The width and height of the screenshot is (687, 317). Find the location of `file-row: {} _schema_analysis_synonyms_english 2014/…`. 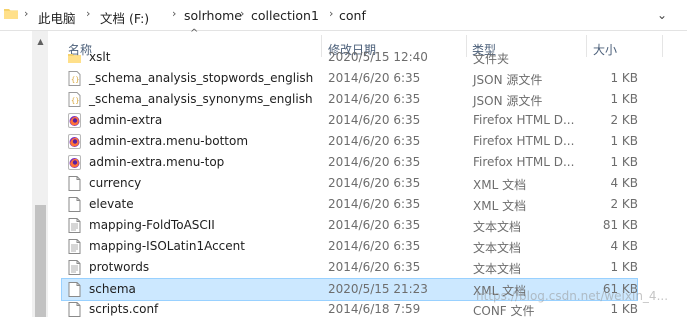

file-row: {} _schema_analysis_synonyms_english 2014/… is located at coordinates (350, 99).